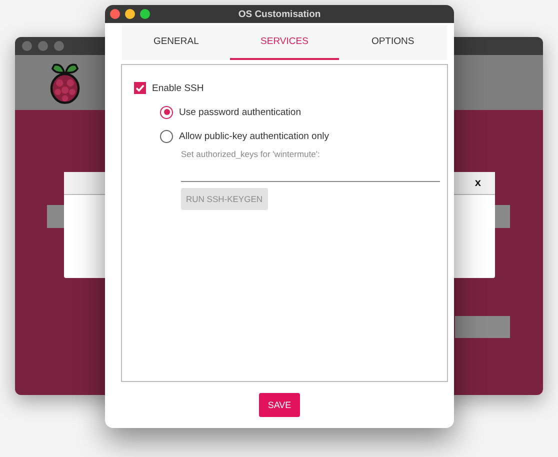  Describe the element at coordinates (279, 405) in the screenshot. I see `save-button: SAVE` at that location.